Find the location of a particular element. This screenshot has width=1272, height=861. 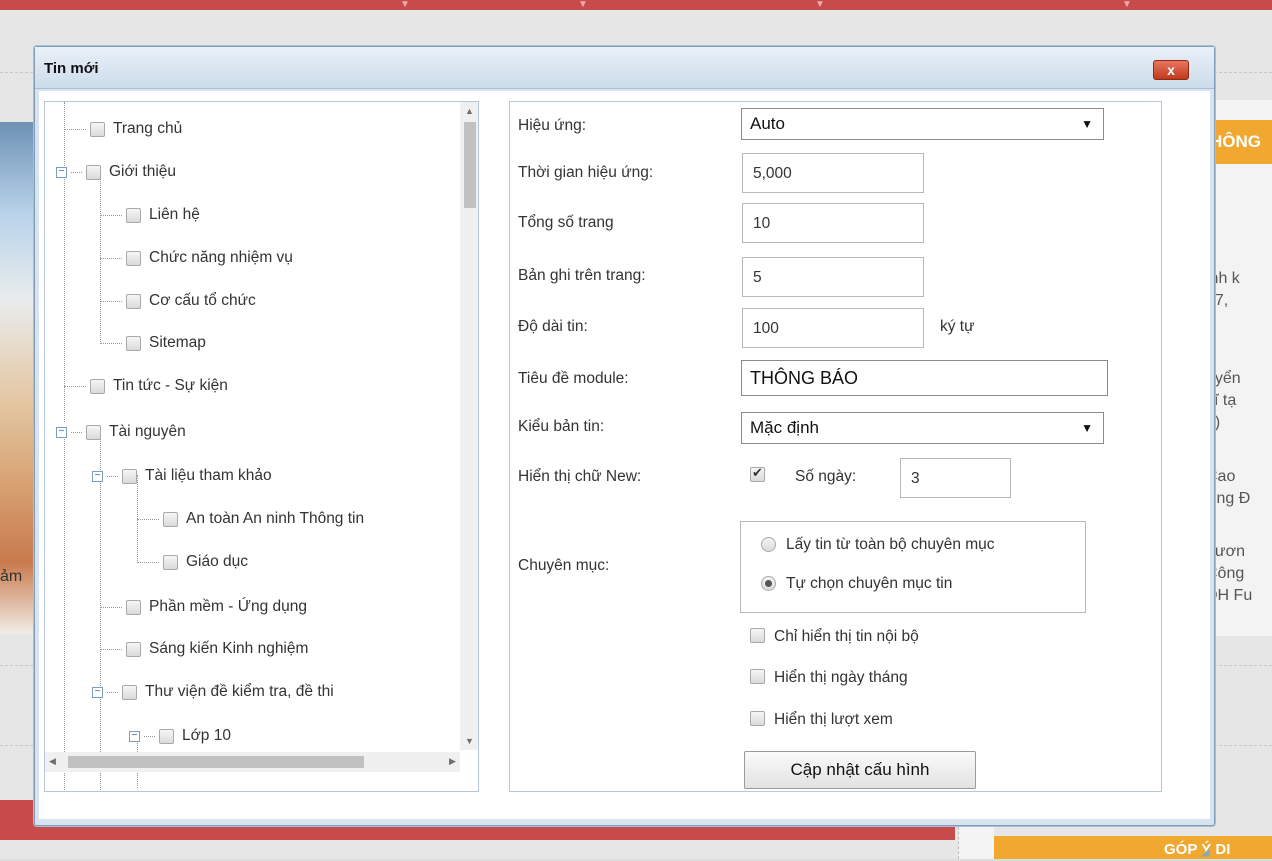

news-style-select: Mặc định ▼ is located at coordinates (922, 428).